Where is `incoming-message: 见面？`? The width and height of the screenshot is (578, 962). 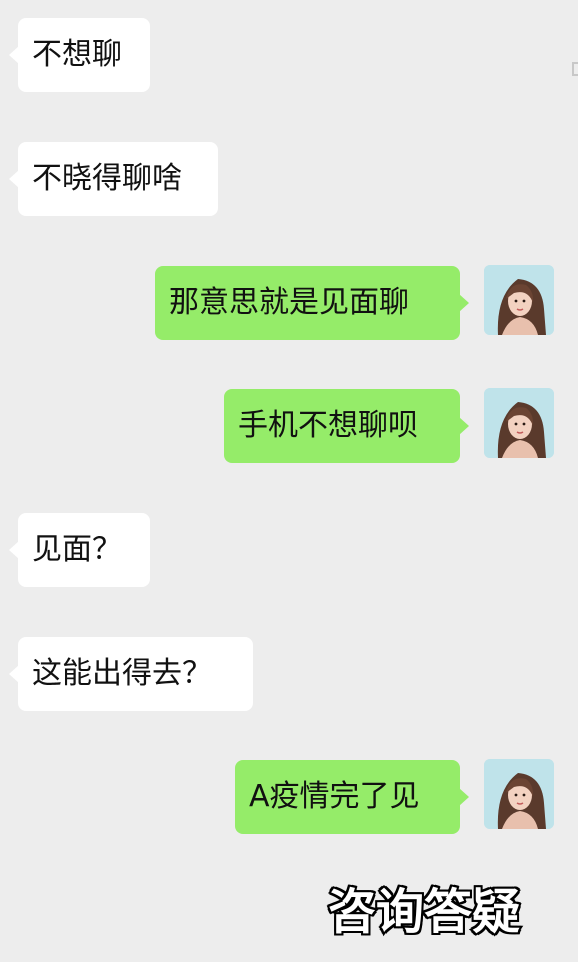
incoming-message: 见面？ is located at coordinates (79, 550).